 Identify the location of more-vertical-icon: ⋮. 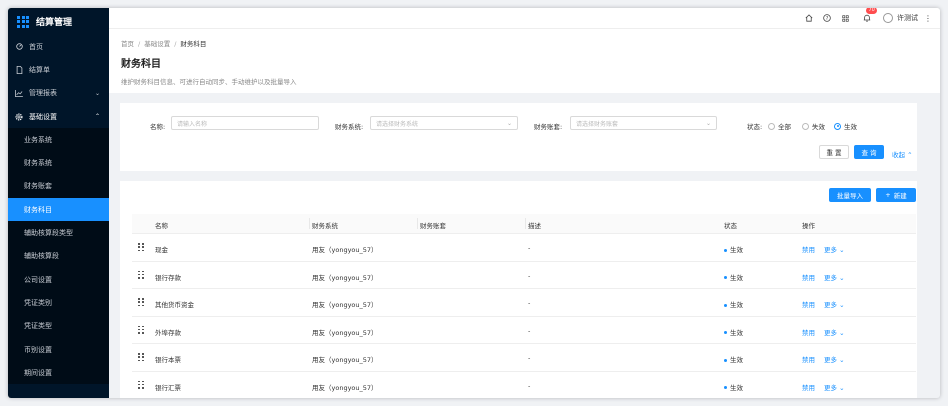
(928, 18).